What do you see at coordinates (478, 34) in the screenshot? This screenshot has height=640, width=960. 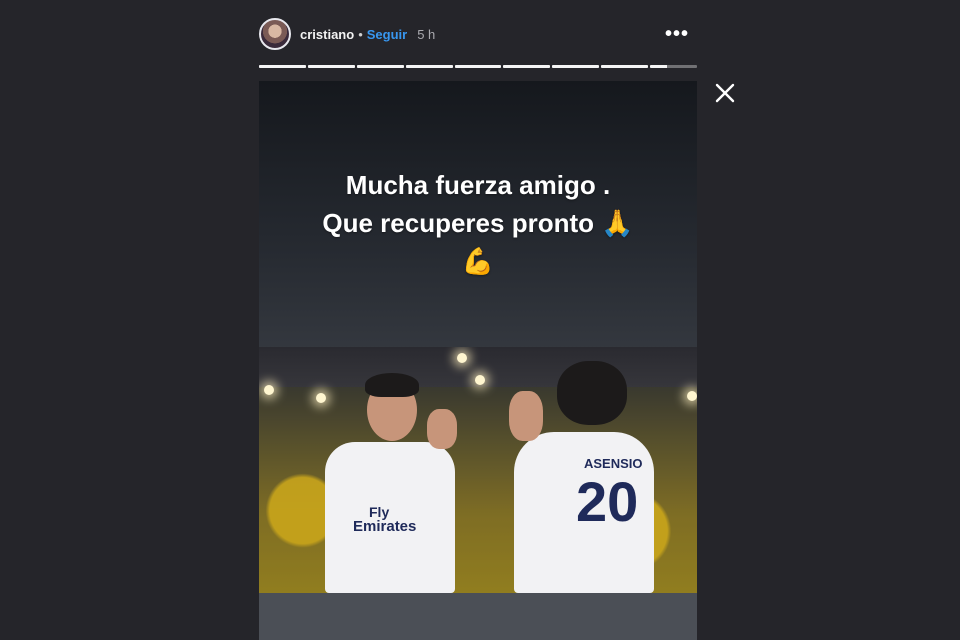 I see `story-header: cristiano • Seguir 5 h •••` at bounding box center [478, 34].